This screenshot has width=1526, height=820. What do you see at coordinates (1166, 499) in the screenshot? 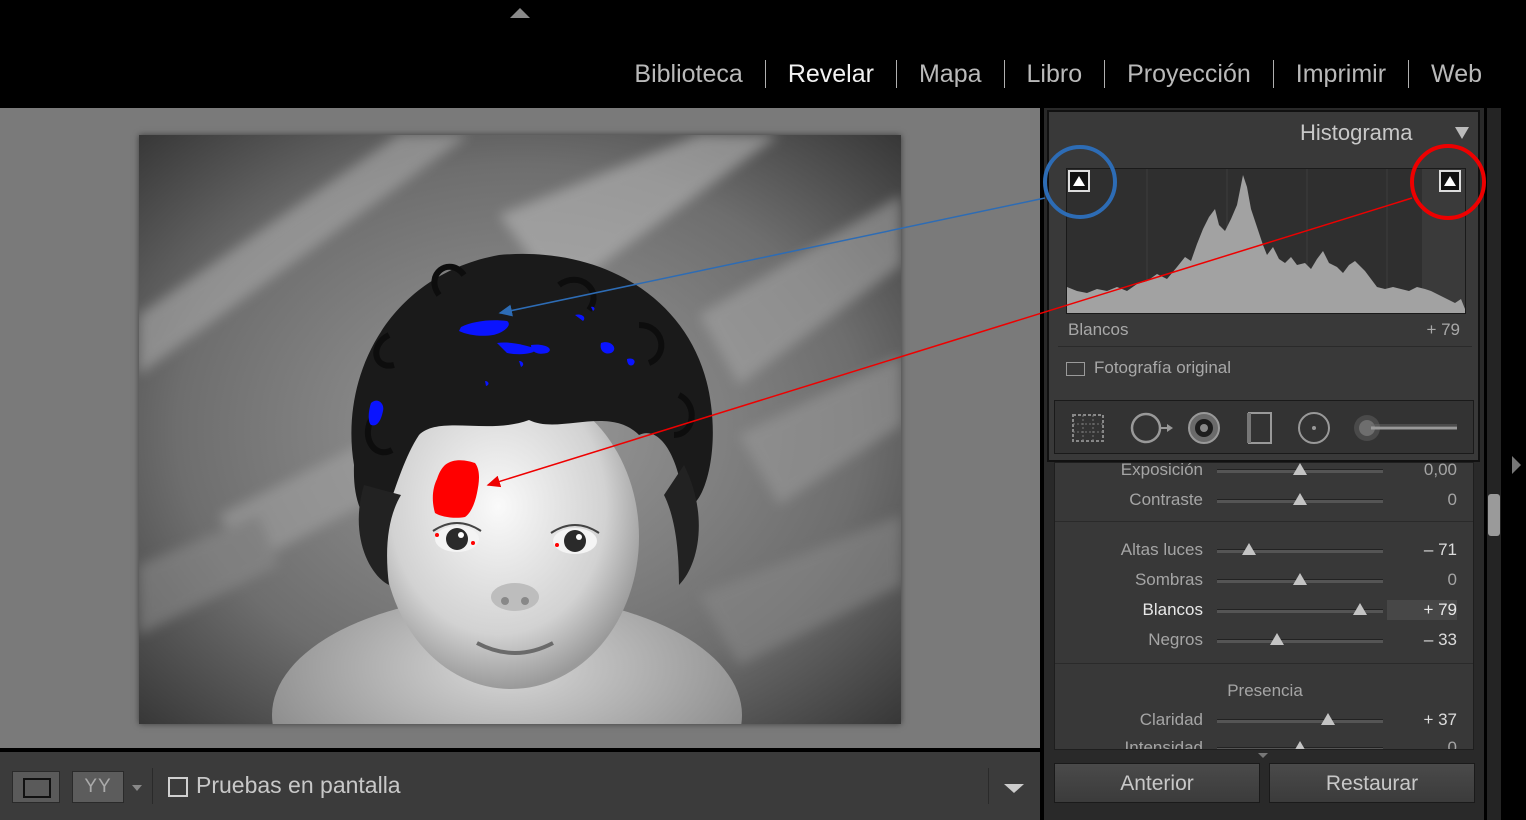
I see `slider-label: Contraste` at bounding box center [1166, 499].